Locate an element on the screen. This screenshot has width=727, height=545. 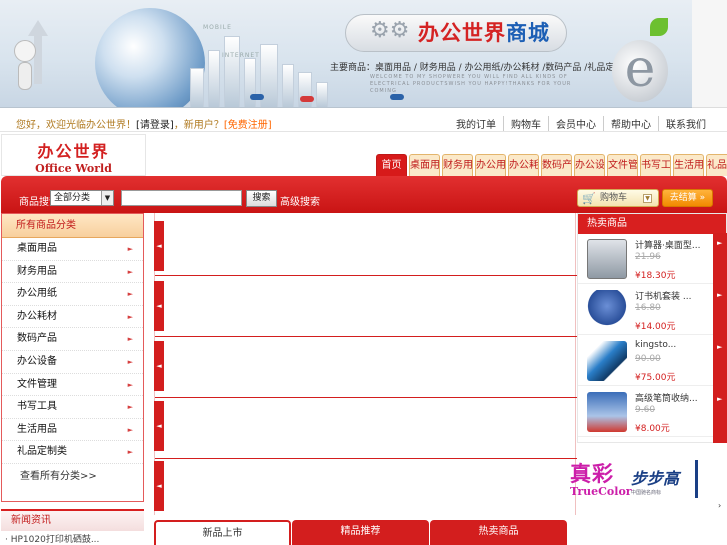
nav-tab-paper: 办公用纸 is located at coordinates (490, 165).